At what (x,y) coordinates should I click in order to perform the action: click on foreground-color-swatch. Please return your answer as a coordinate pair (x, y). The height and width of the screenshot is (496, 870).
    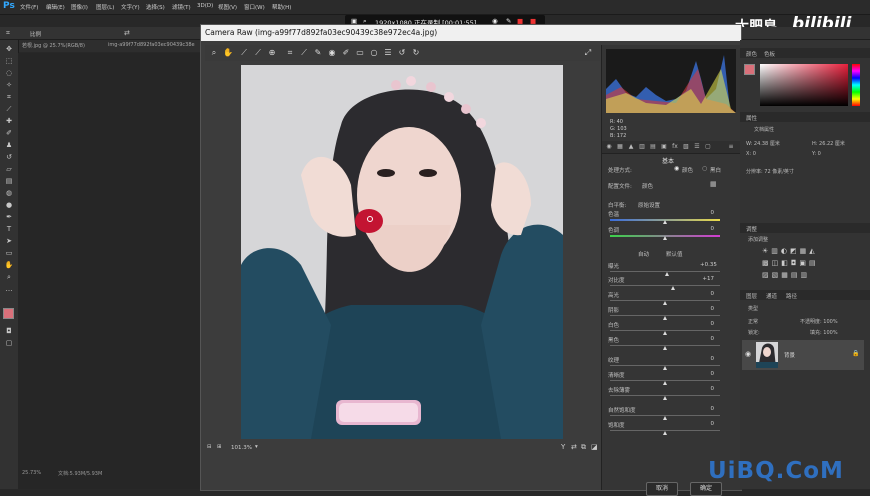
    Looking at the image, I should click on (8, 313).